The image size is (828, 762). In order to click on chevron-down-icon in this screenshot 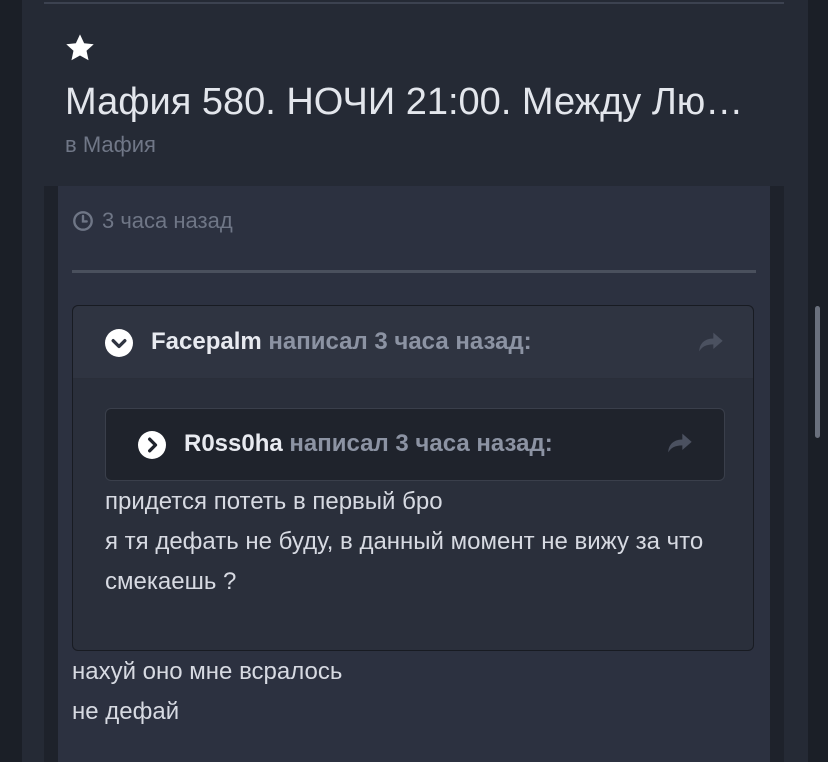, I will do `click(119, 343)`.